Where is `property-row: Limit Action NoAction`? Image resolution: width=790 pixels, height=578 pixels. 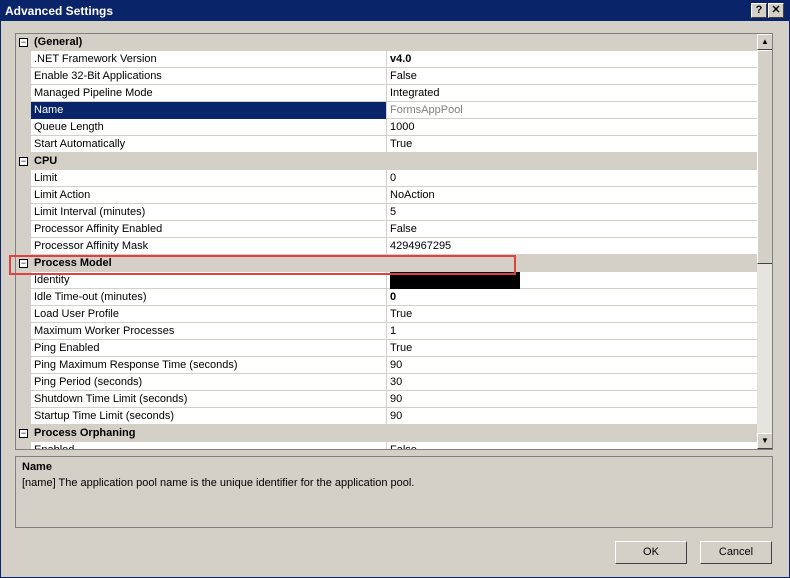
property-row: Limit Action NoAction is located at coordinates (386, 195).